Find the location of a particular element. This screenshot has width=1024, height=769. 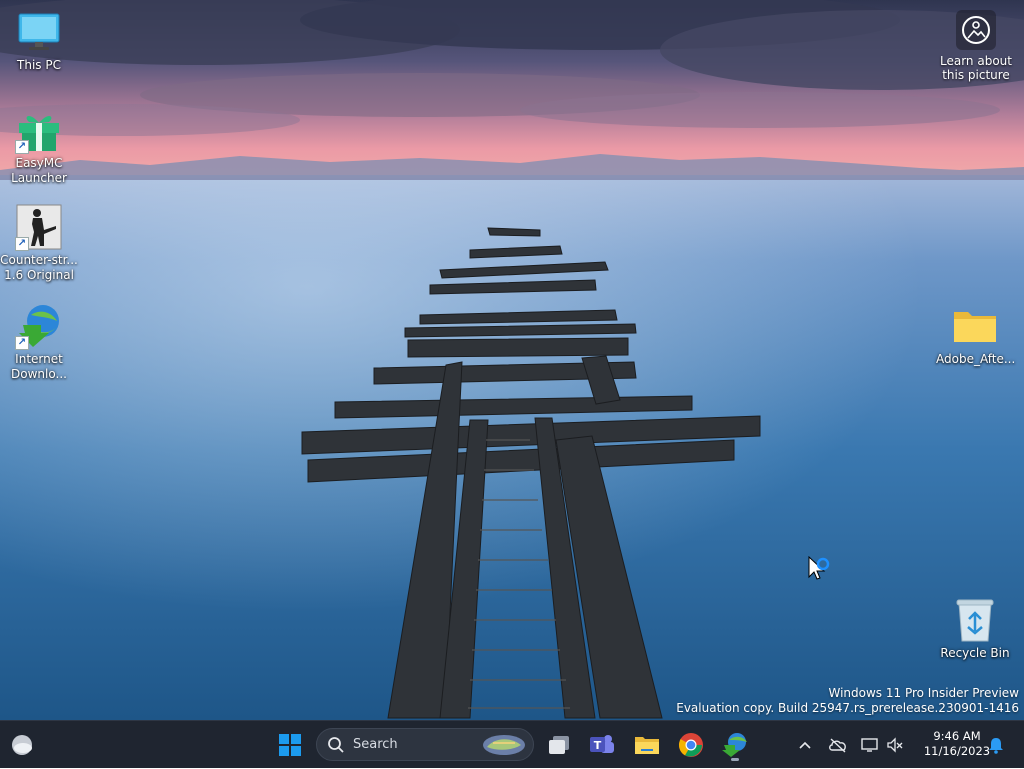

taskbar-app-task-view is located at coordinates (559, 745).